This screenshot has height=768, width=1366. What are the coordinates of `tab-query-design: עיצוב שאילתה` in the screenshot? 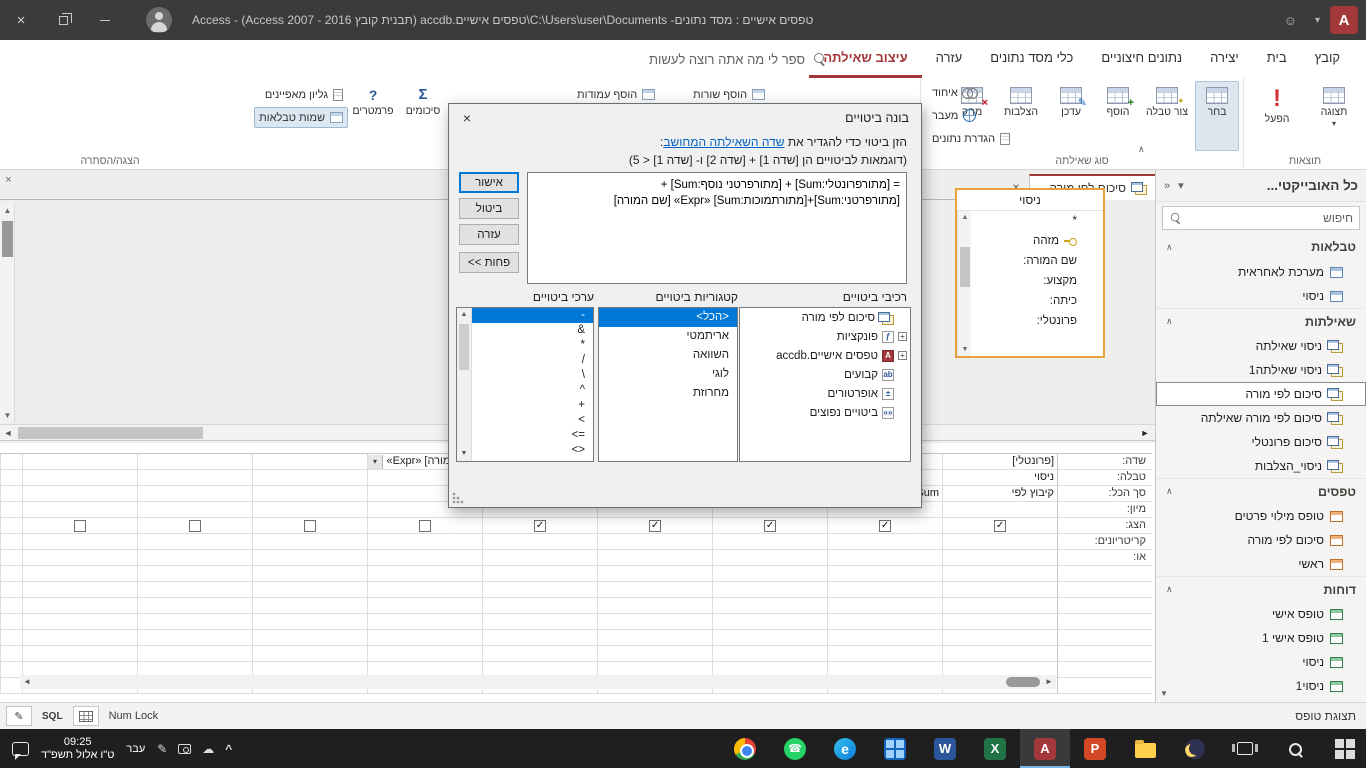 It's located at (865, 59).